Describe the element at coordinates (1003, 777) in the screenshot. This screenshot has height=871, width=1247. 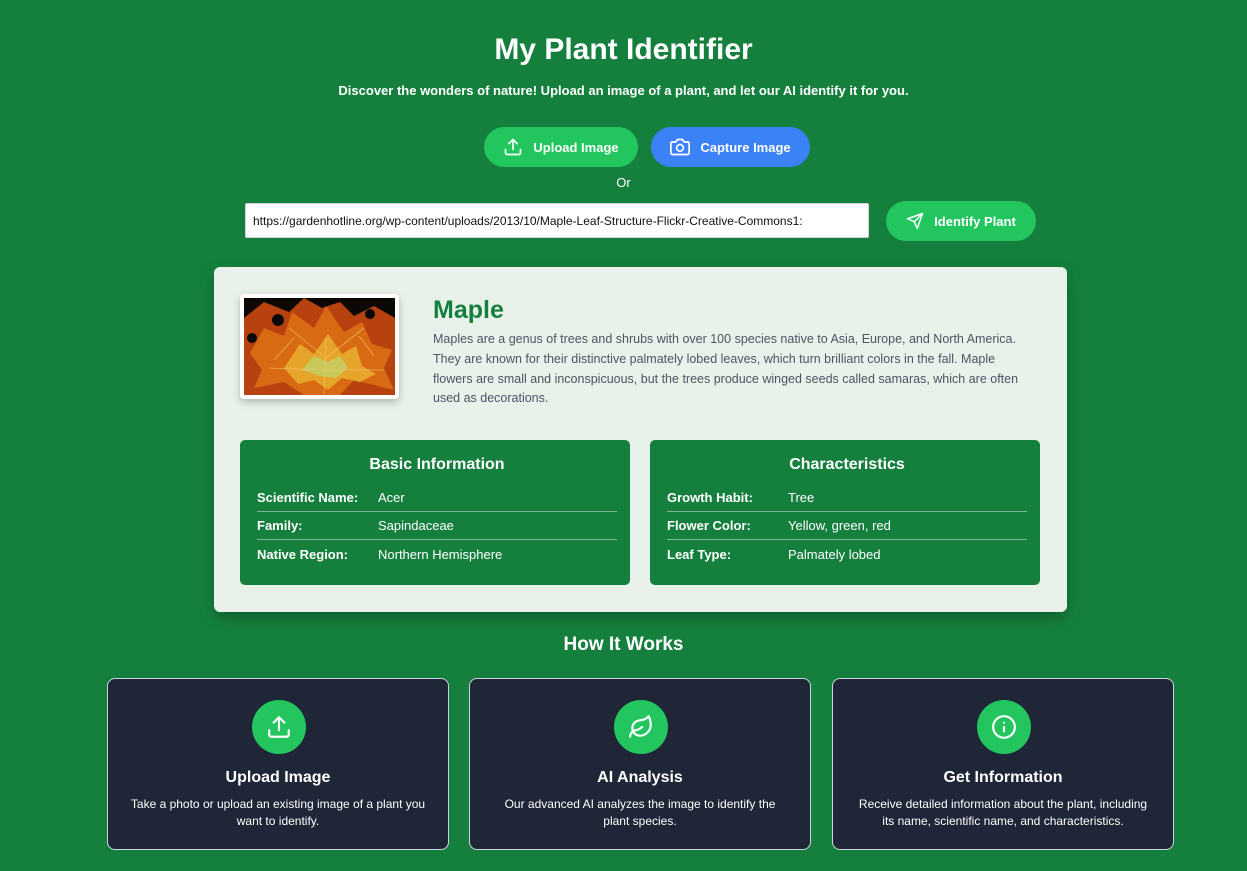
I see `step-title: Get Information` at that location.